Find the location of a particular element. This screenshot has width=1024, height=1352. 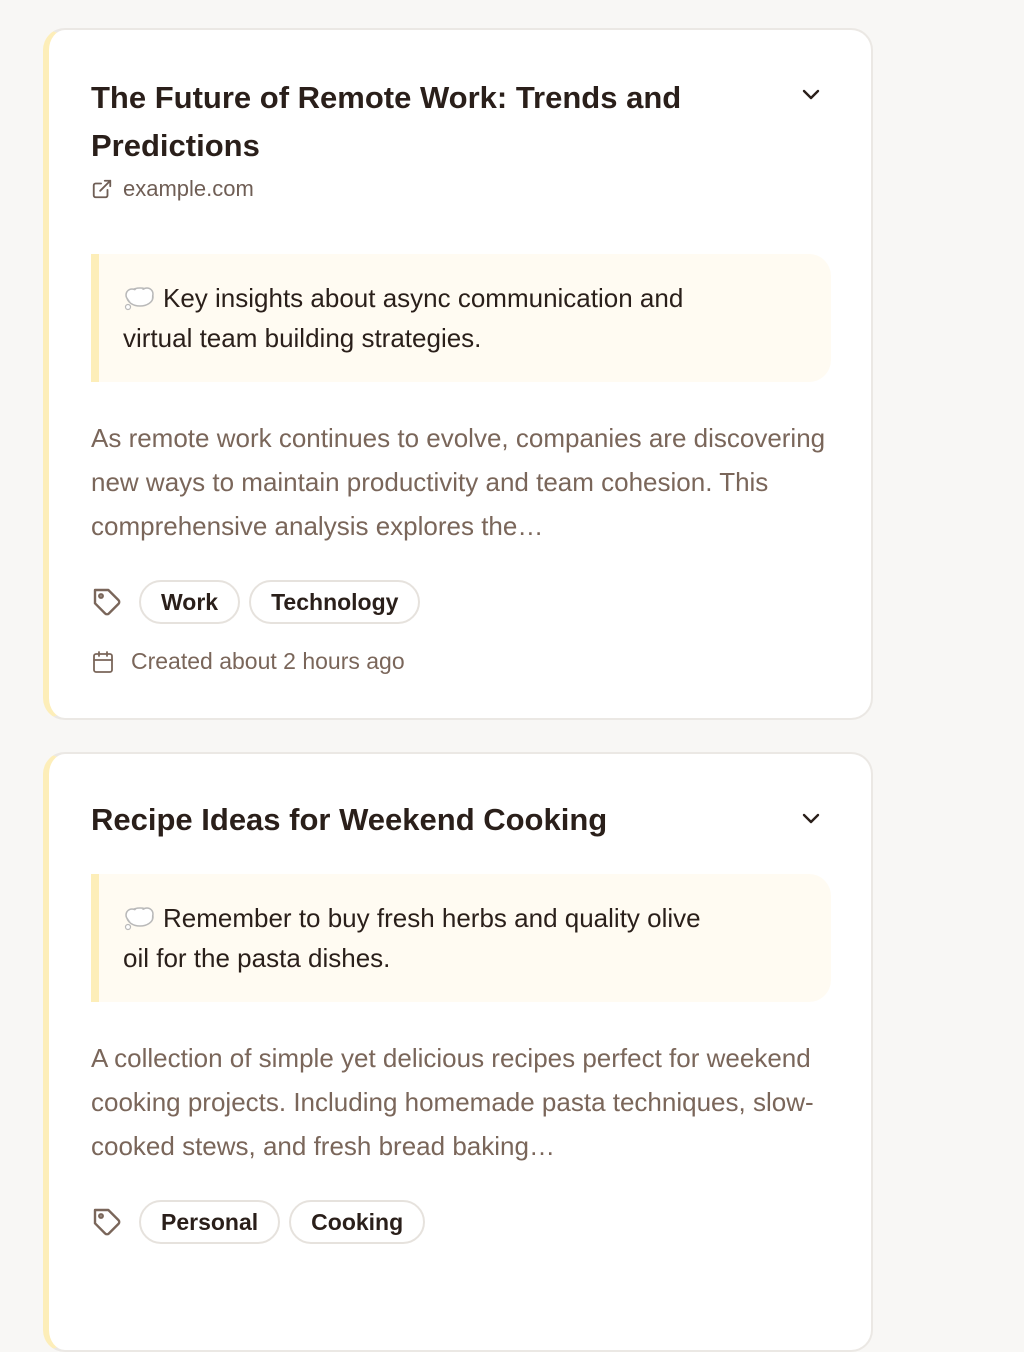

source-link: example.com is located at coordinates (172, 189).